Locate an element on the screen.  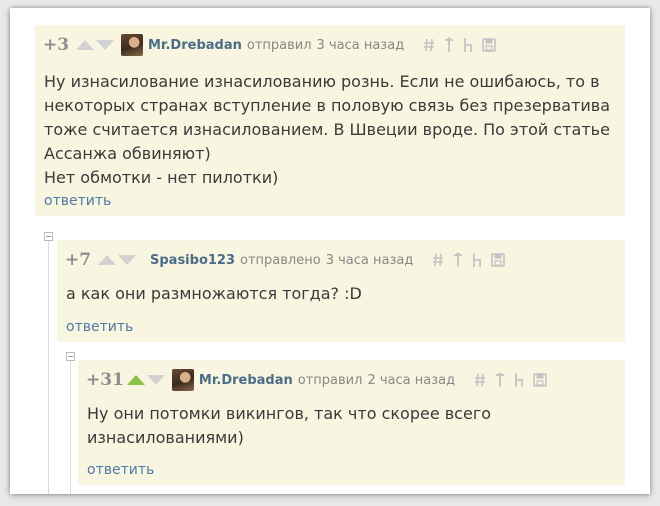
comment-header: +31 Mr.Drebadan отправил 2 часа назад is located at coordinates (316, 380).